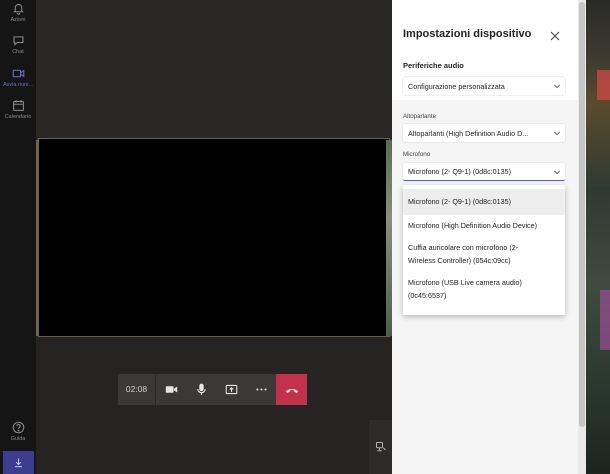 Image resolution: width=610 pixels, height=474 pixels. What do you see at coordinates (484, 295) in the screenshot?
I see `mic-option-line2: (0c45:6537)` at bounding box center [484, 295].